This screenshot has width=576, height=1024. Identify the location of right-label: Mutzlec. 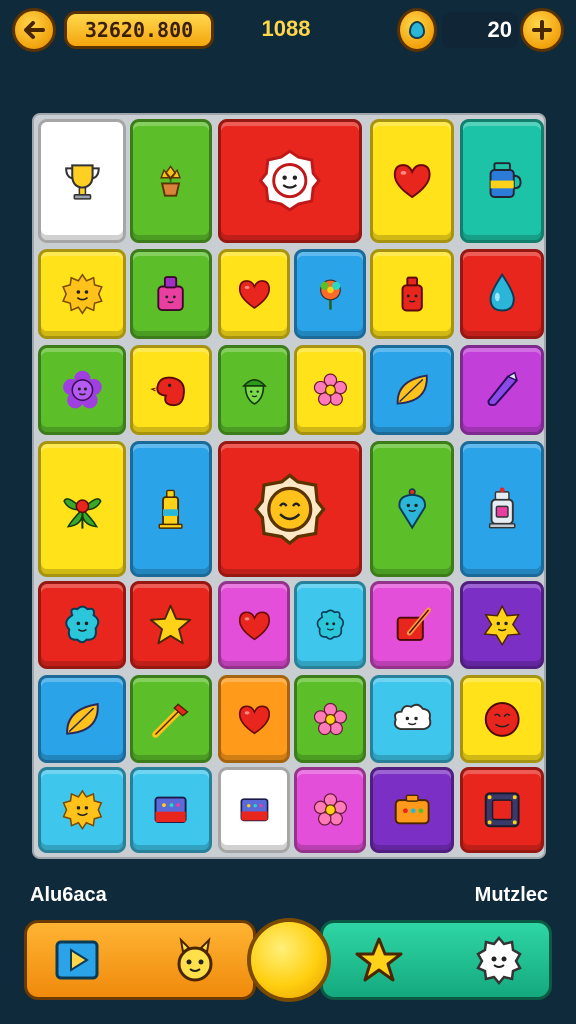
(511, 895).